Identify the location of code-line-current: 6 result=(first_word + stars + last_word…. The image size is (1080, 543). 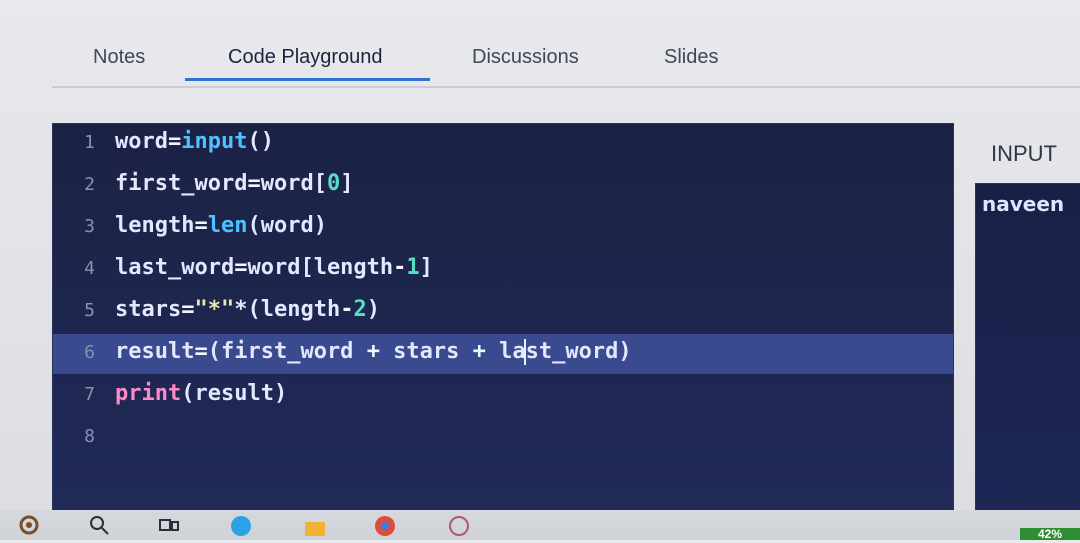
(503, 354).